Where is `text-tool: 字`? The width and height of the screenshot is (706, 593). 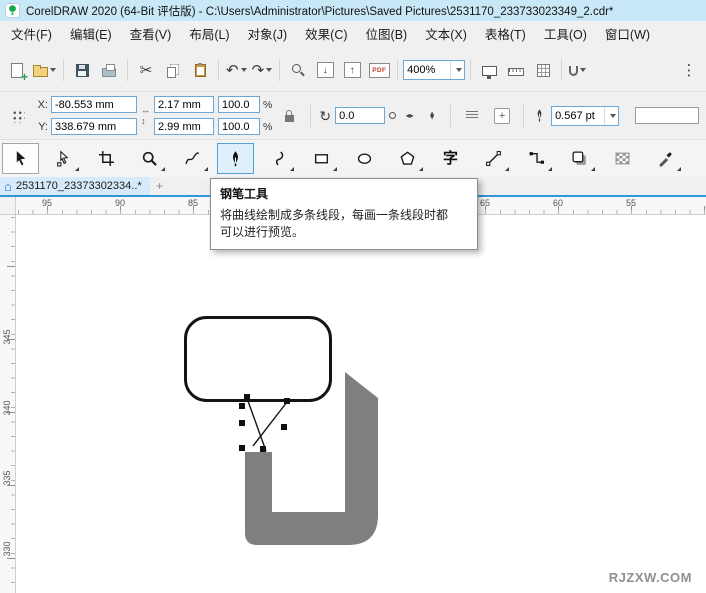
text-tool: 字 is located at coordinates (450, 158).